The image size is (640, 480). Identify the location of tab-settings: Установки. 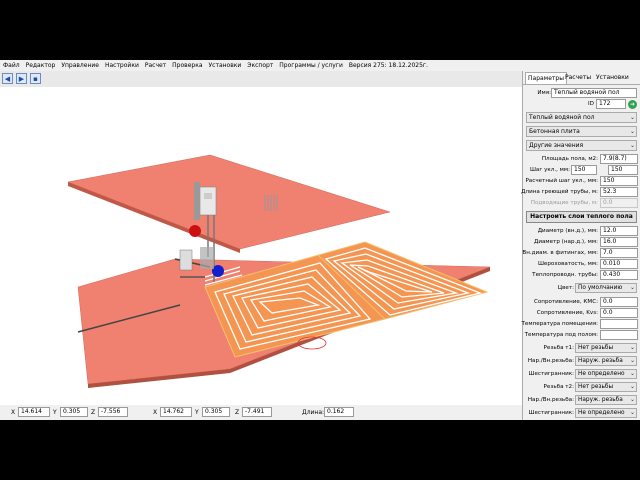
(612, 78).